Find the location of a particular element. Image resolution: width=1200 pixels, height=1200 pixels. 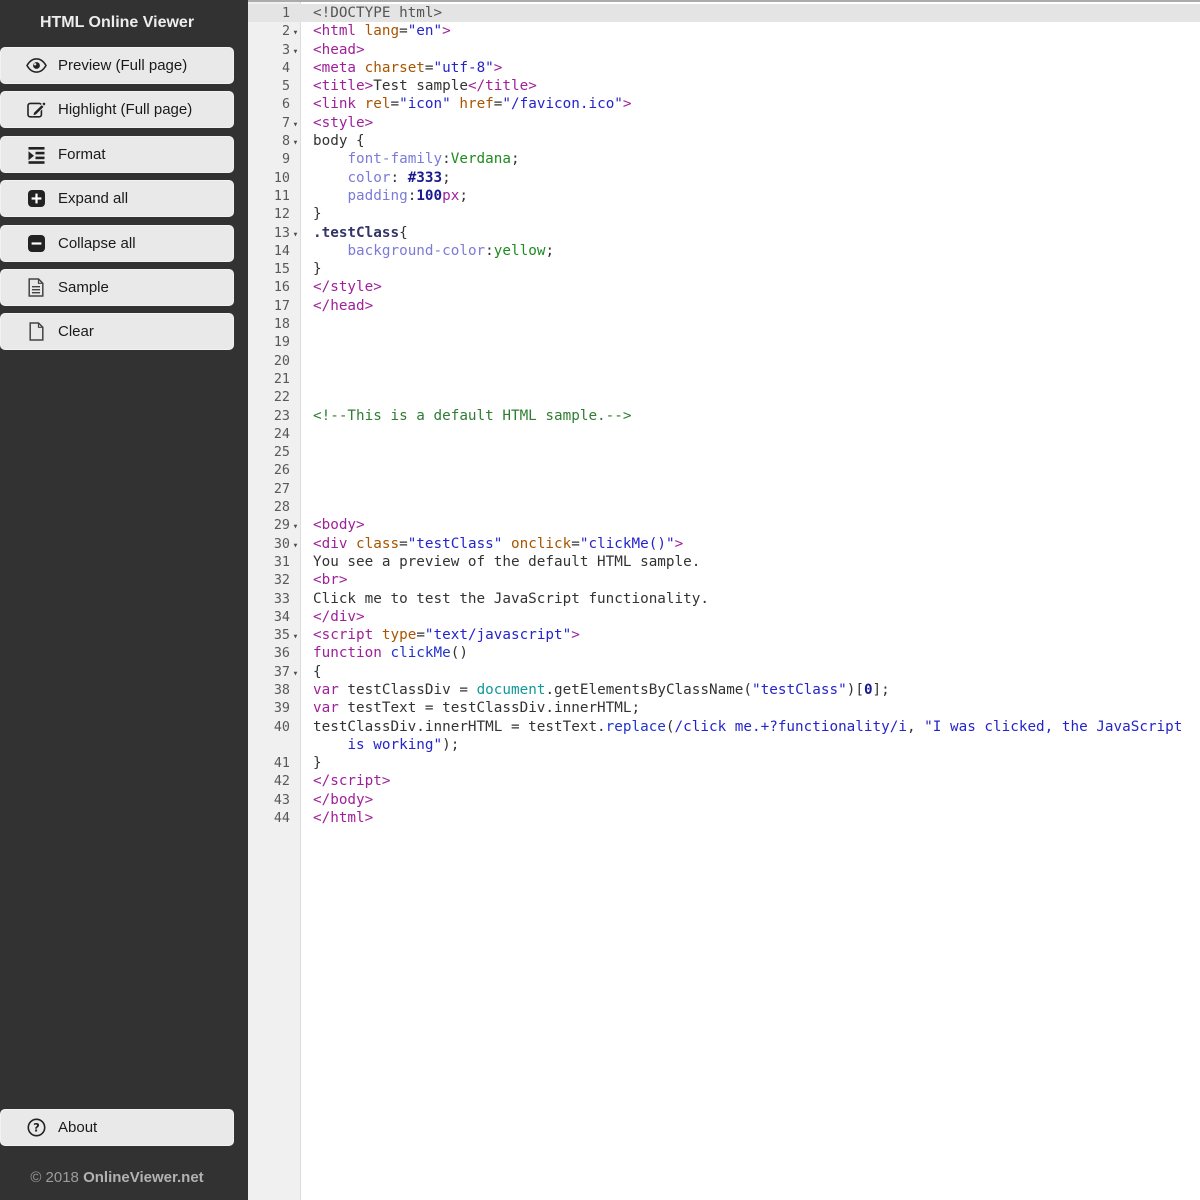

code-token: <!--This is a default HTML sample.--> is located at coordinates (472, 415).